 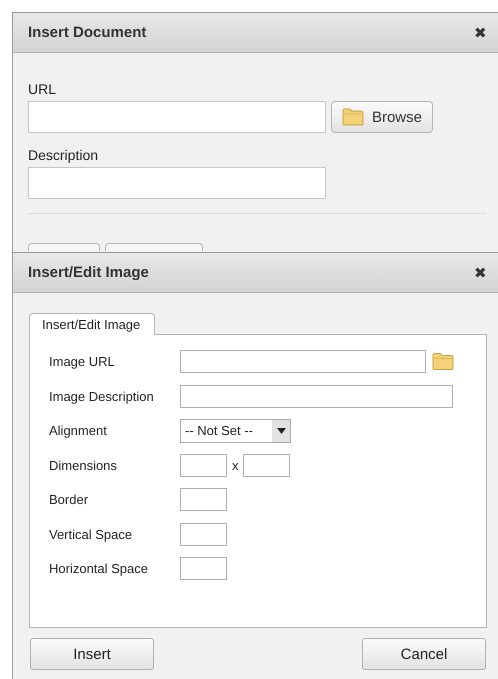 What do you see at coordinates (382, 117) in the screenshot?
I see `browse-button: Browse` at bounding box center [382, 117].